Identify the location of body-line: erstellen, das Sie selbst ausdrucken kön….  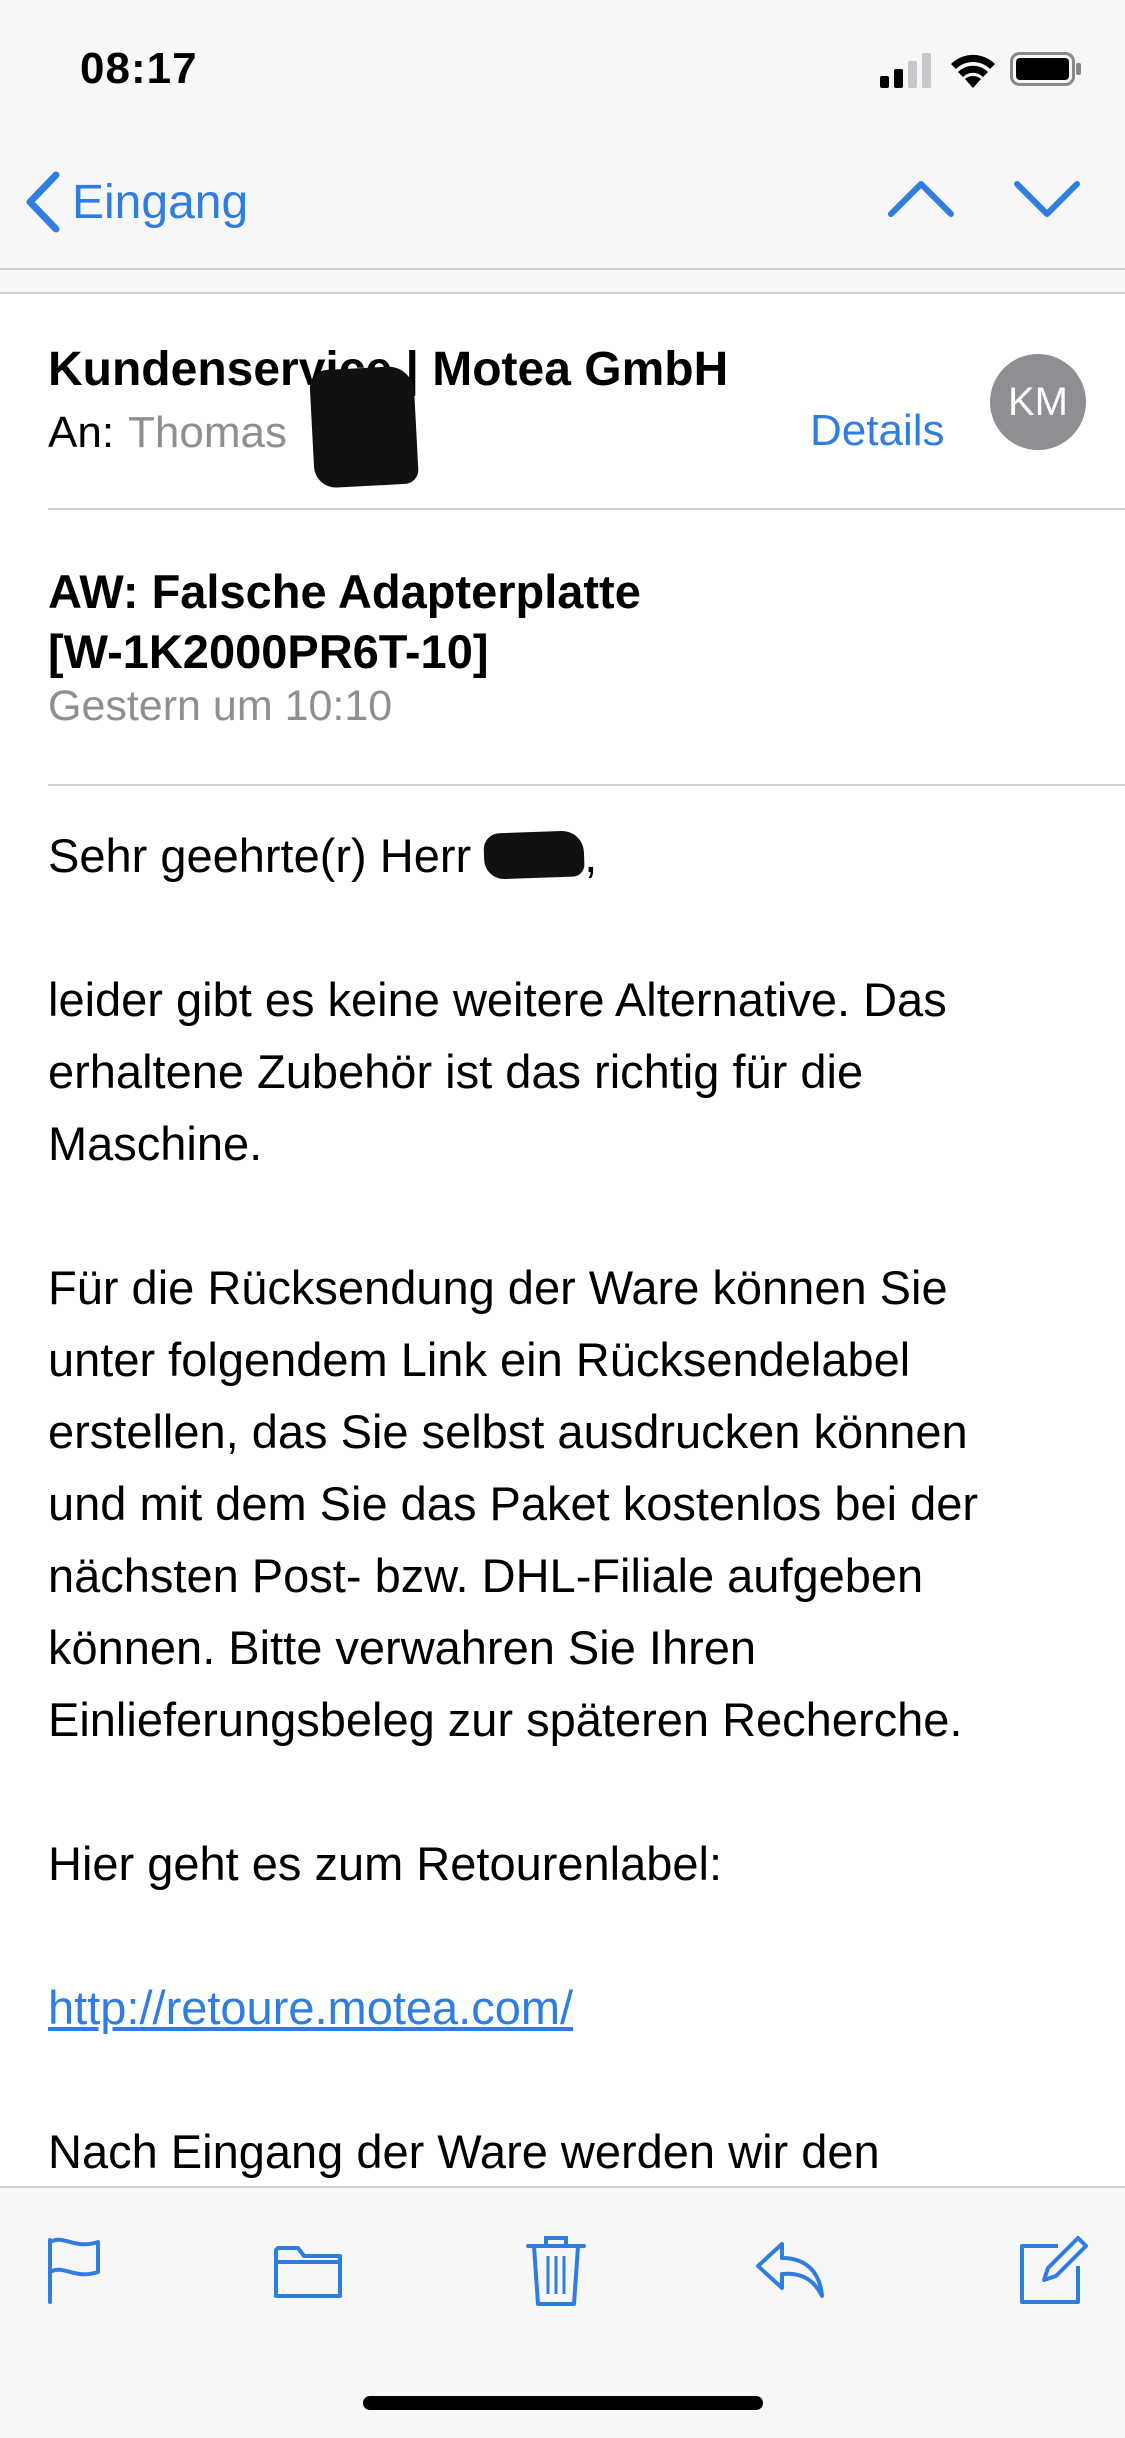
(508, 1431).